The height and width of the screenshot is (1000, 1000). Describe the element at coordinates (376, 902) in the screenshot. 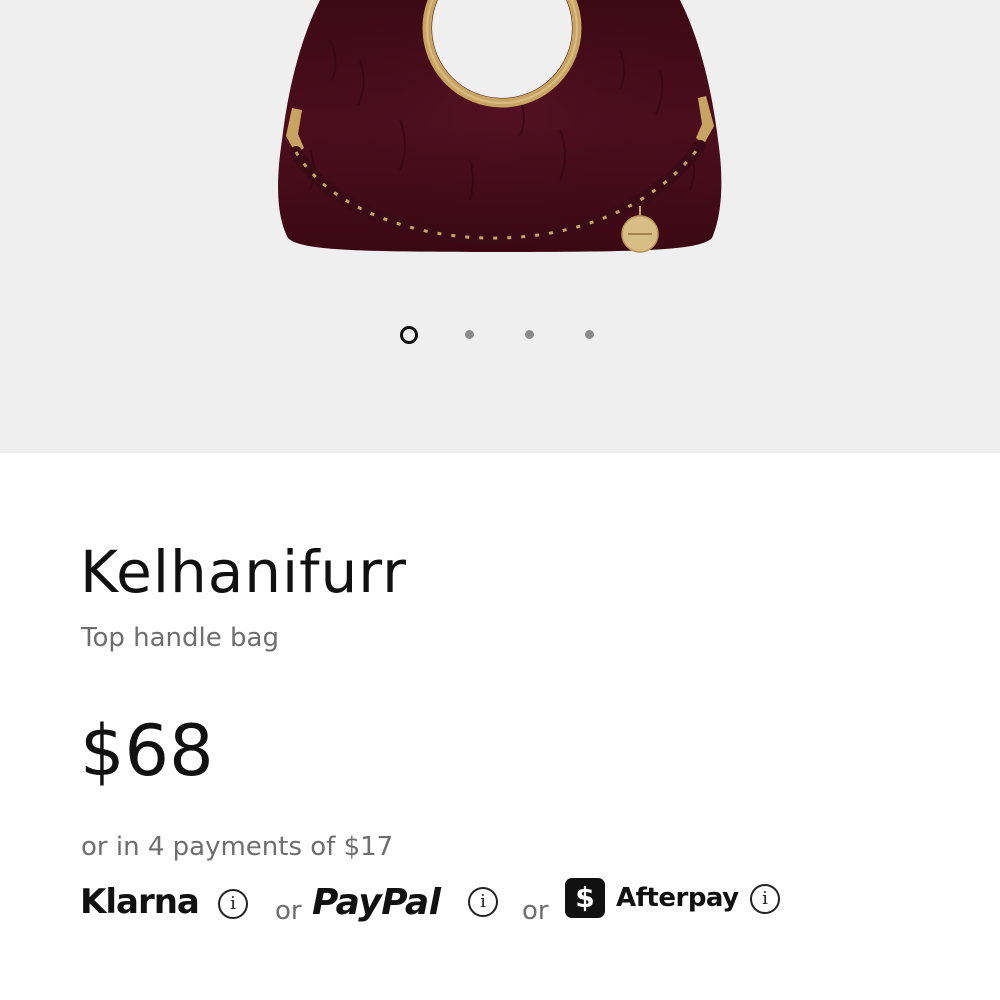

I see `paypal-logo: PayPal` at that location.